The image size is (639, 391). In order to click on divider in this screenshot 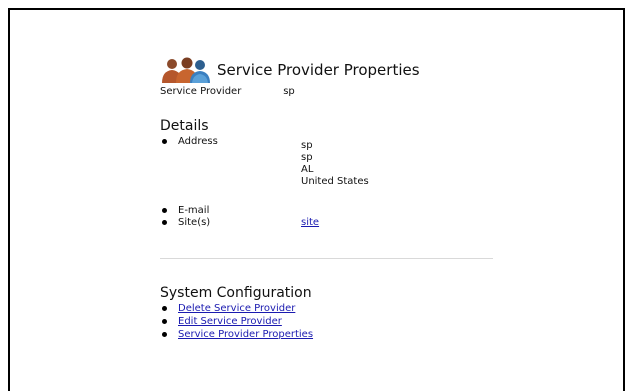, I will do `click(326, 258)`.